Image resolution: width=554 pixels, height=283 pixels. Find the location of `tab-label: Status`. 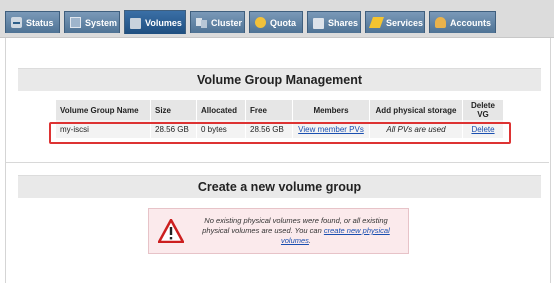

tab-label: Status is located at coordinates (40, 22).